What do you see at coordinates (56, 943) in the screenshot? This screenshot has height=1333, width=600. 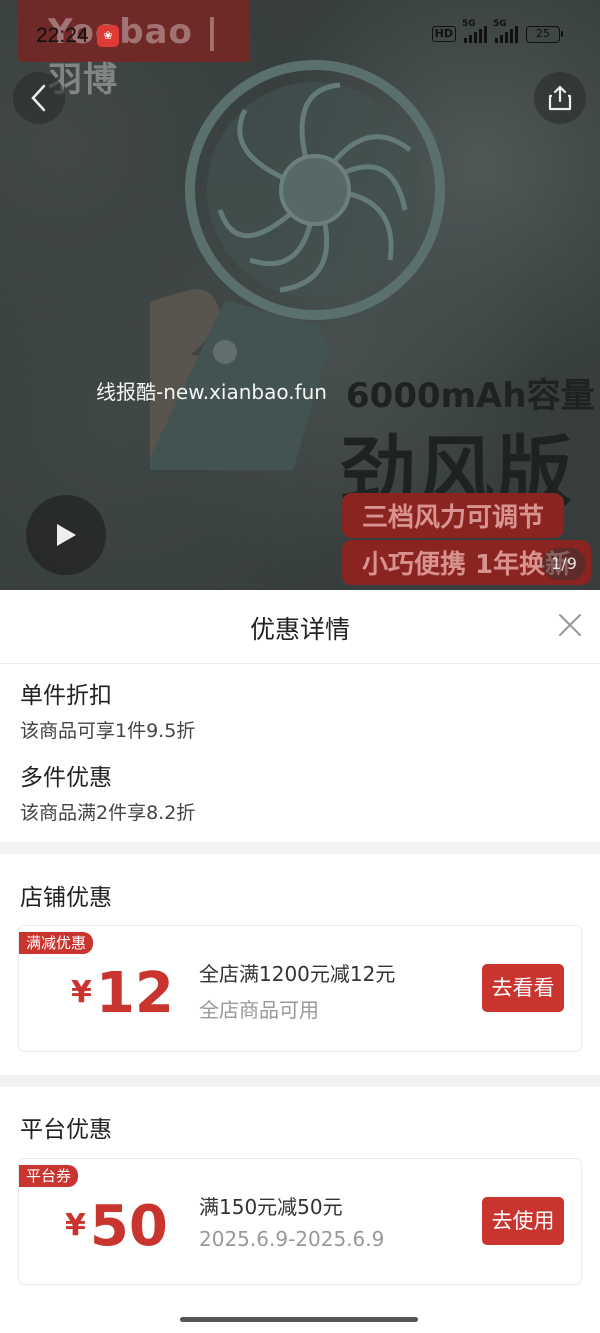 I see `coupon-tag: 满减优惠` at bounding box center [56, 943].